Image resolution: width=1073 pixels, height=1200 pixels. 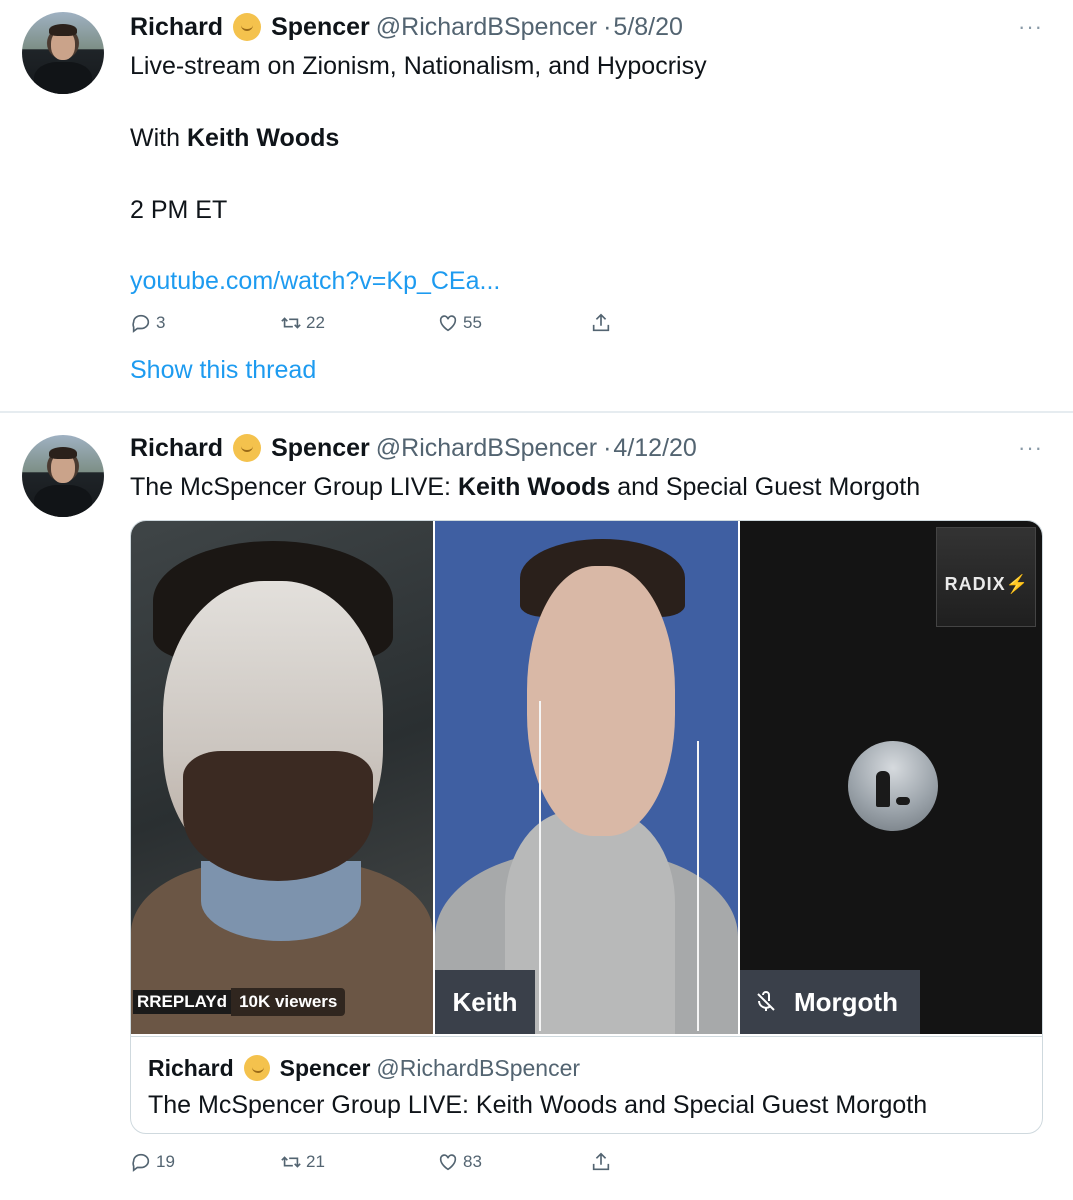 I want to click on video-panel-keith: Keith, so click(x=586, y=777).